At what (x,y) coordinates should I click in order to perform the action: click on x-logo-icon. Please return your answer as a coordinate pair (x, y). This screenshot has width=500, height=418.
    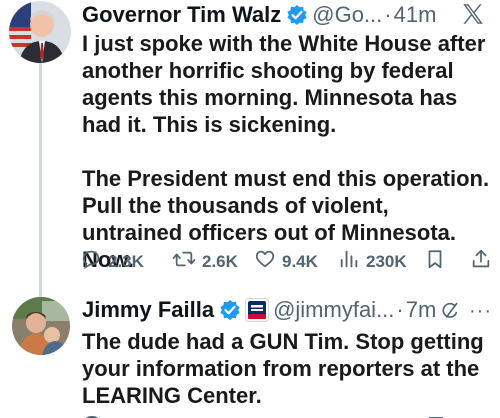
    Looking at the image, I should click on (473, 16).